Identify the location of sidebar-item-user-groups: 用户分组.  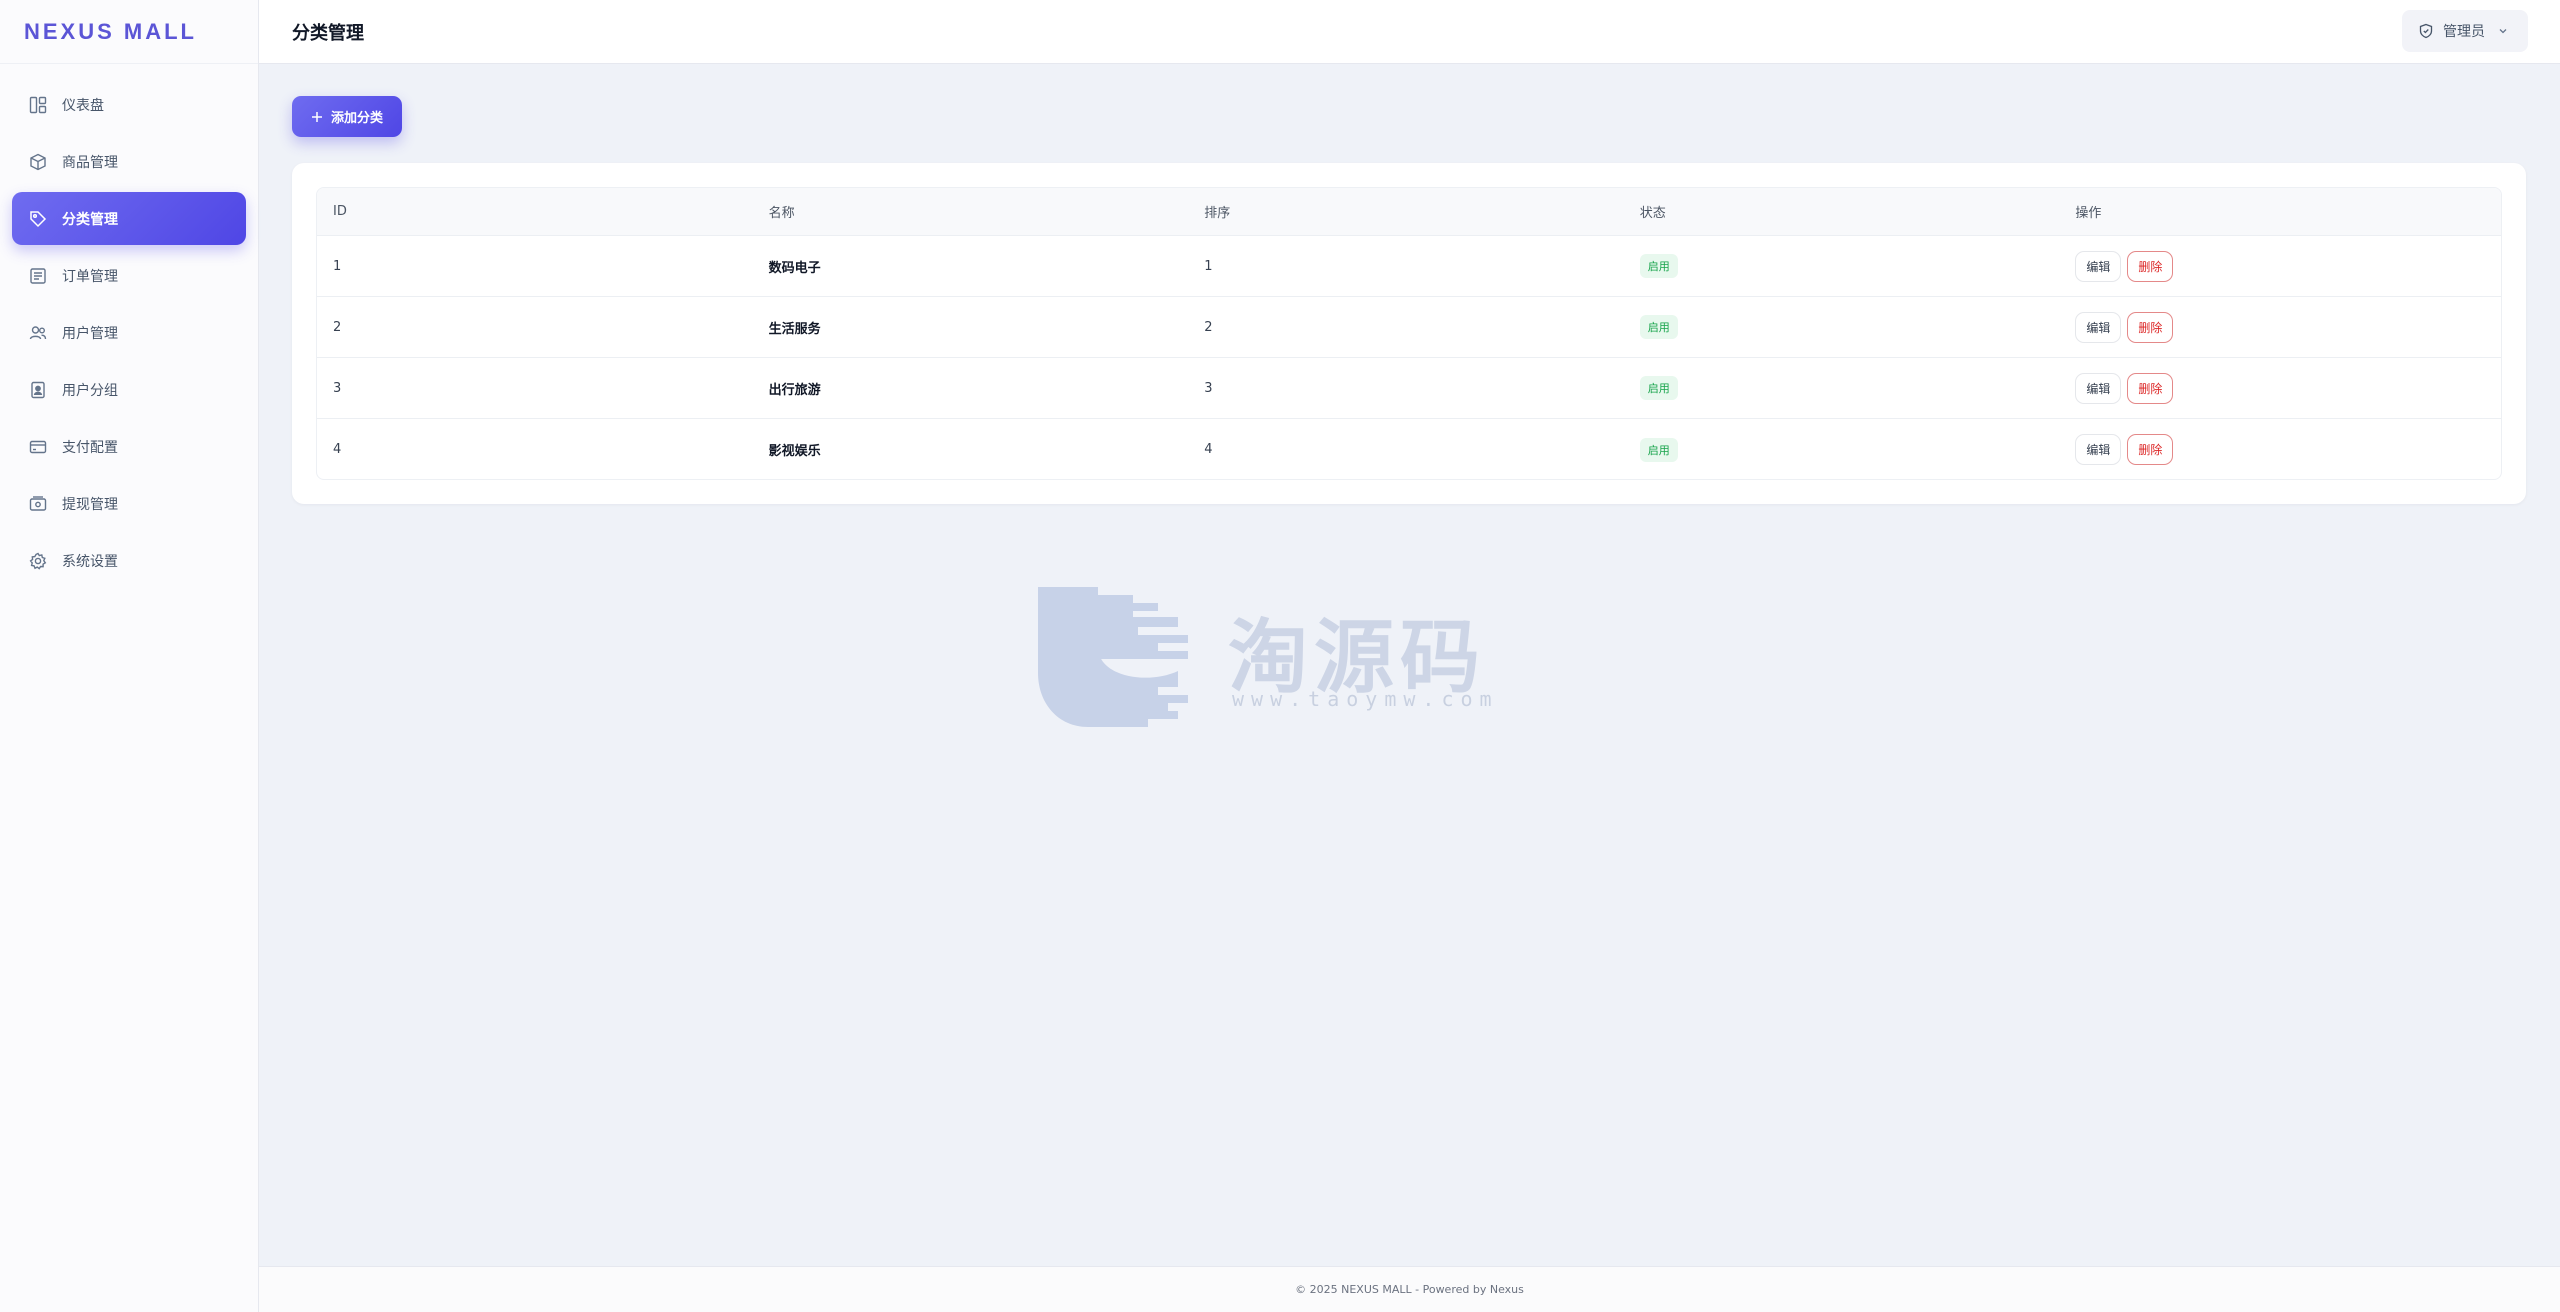
(129, 389).